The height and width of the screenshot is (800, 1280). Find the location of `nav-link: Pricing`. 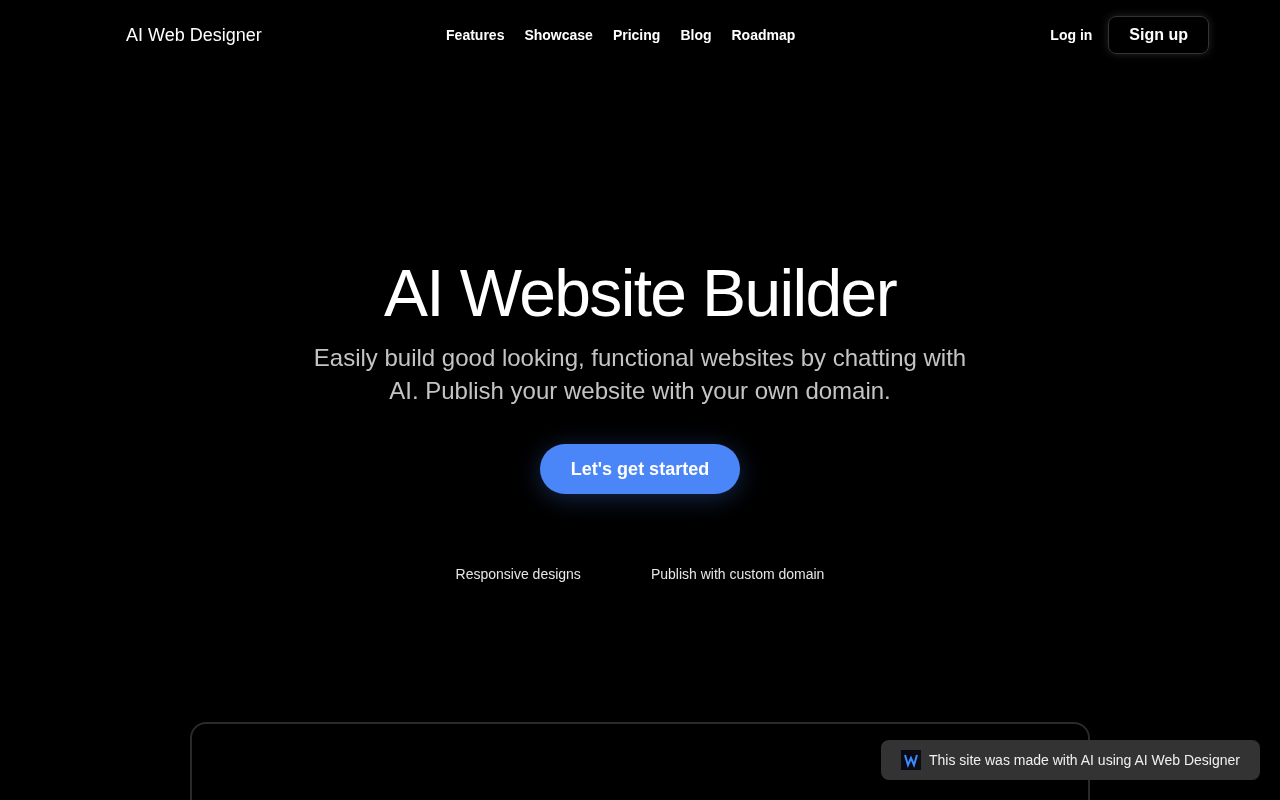

nav-link: Pricing is located at coordinates (636, 35).